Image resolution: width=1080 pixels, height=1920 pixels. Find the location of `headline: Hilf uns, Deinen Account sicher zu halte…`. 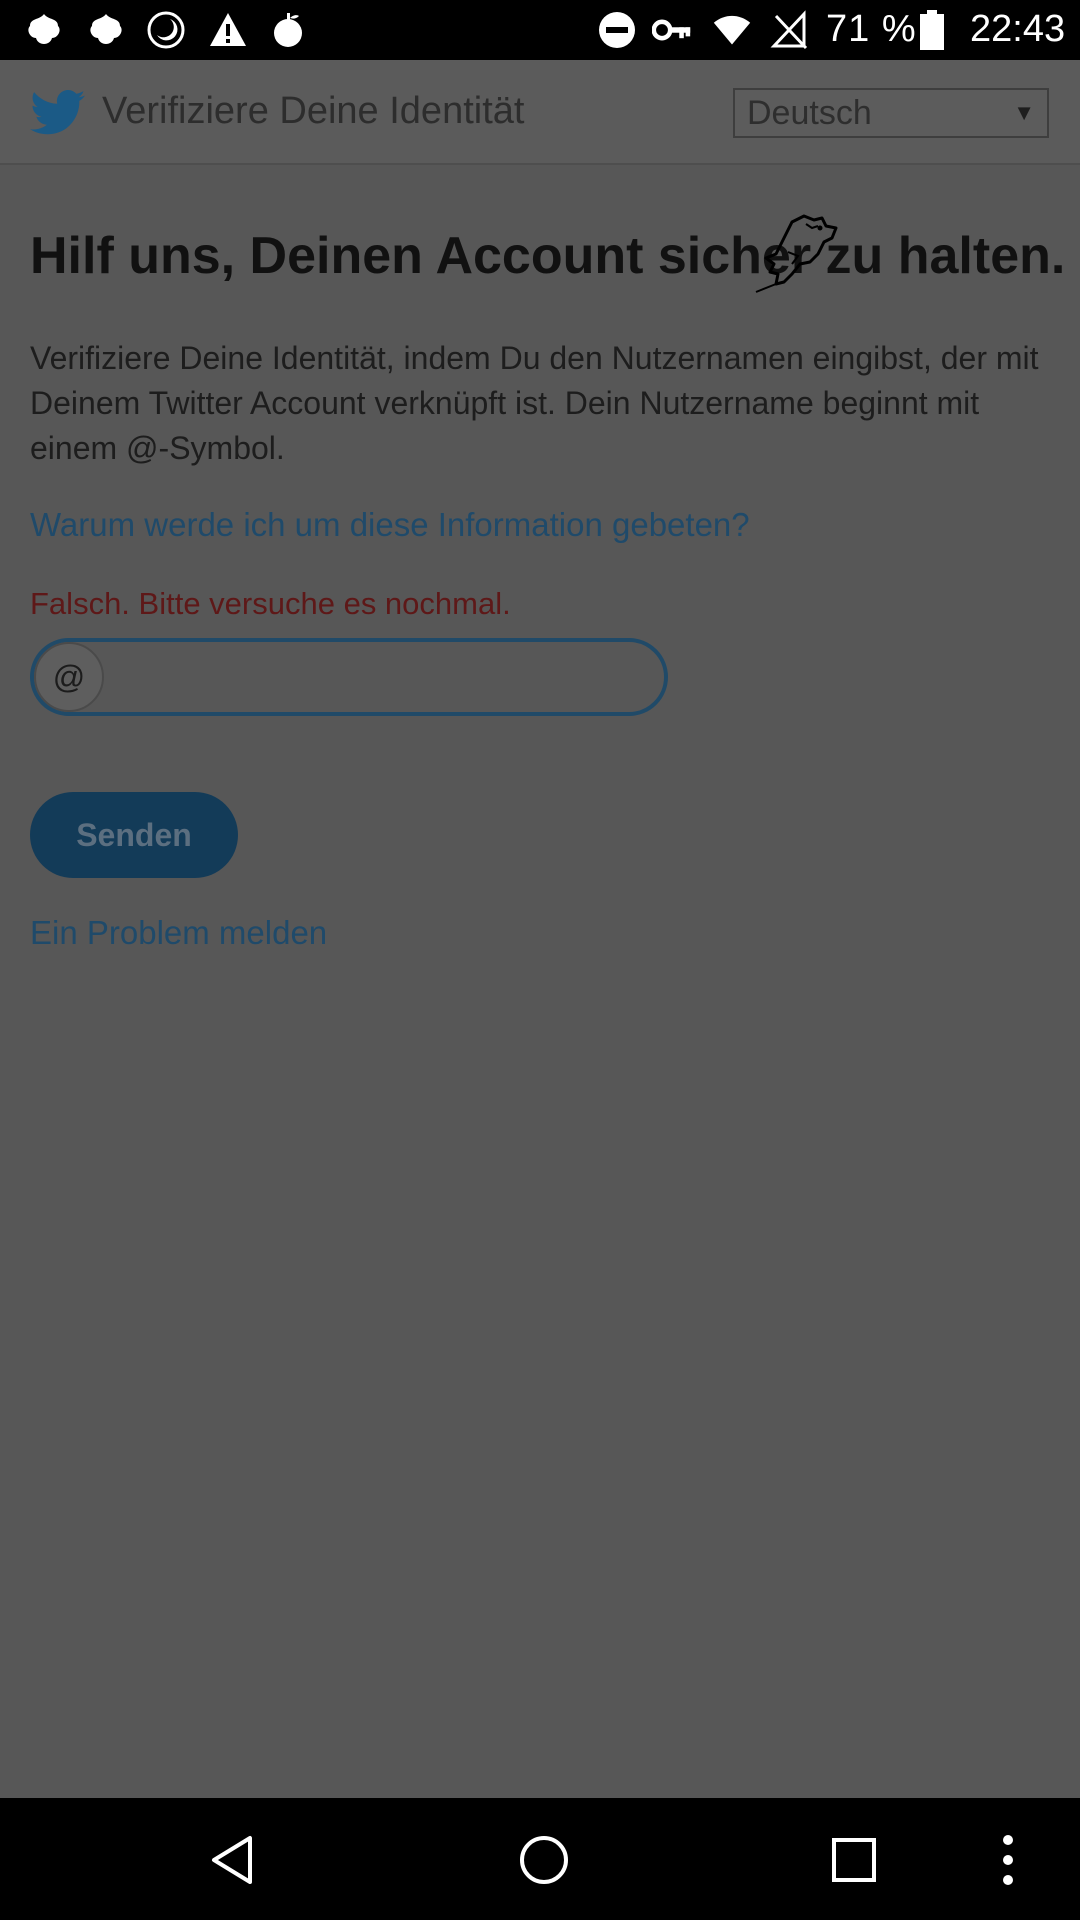

headline: Hilf uns, Deinen Account sicher zu halte… is located at coordinates (548, 256).